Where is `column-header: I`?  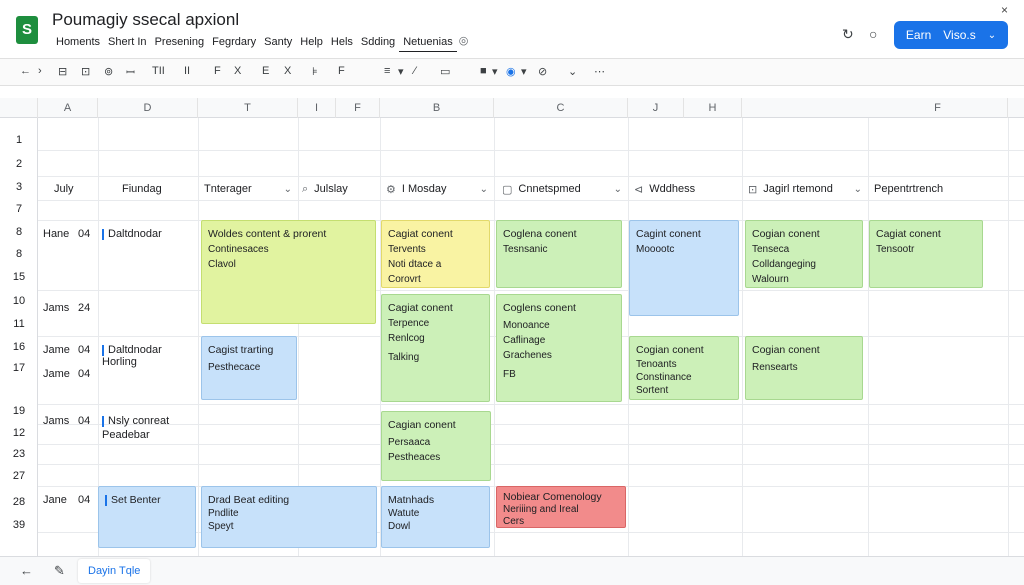 column-header: I is located at coordinates (317, 108).